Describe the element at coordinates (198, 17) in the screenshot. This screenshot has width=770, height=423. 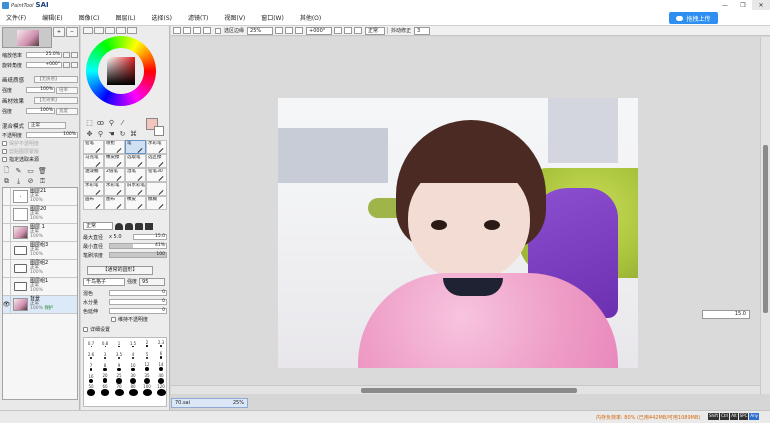
I see `menu-filter: 滤镜(T)` at that location.